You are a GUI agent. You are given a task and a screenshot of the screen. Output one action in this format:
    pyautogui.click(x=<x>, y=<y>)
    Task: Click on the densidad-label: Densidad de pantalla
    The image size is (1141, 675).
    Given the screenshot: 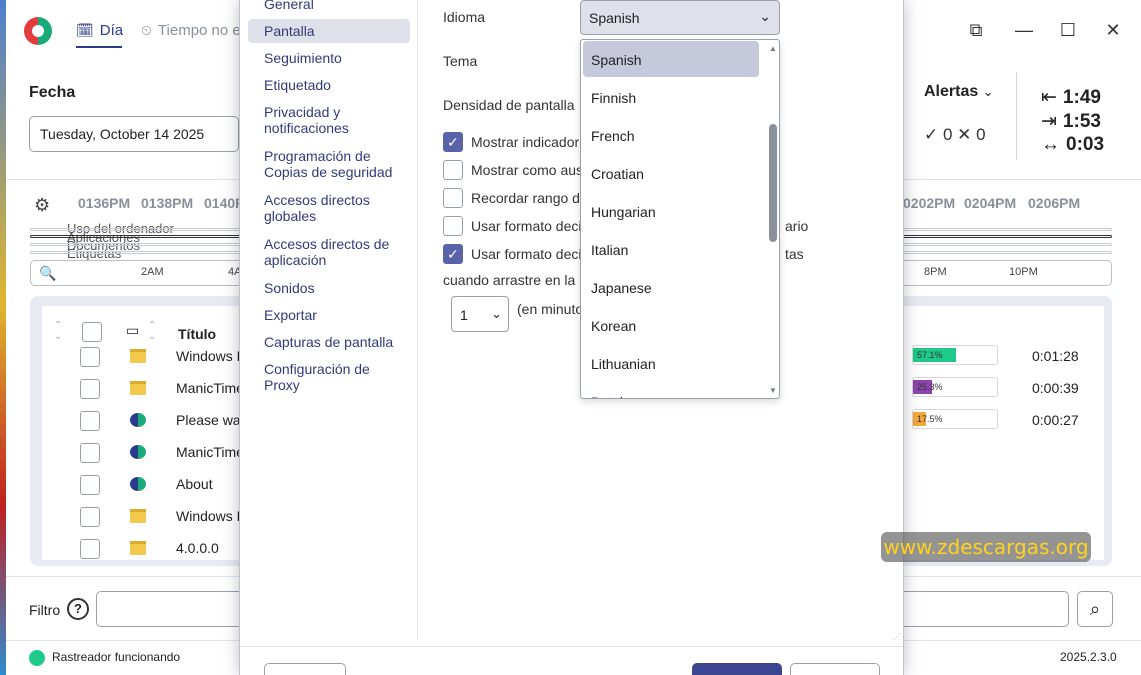 What is the action you would take?
    pyautogui.click(x=509, y=105)
    